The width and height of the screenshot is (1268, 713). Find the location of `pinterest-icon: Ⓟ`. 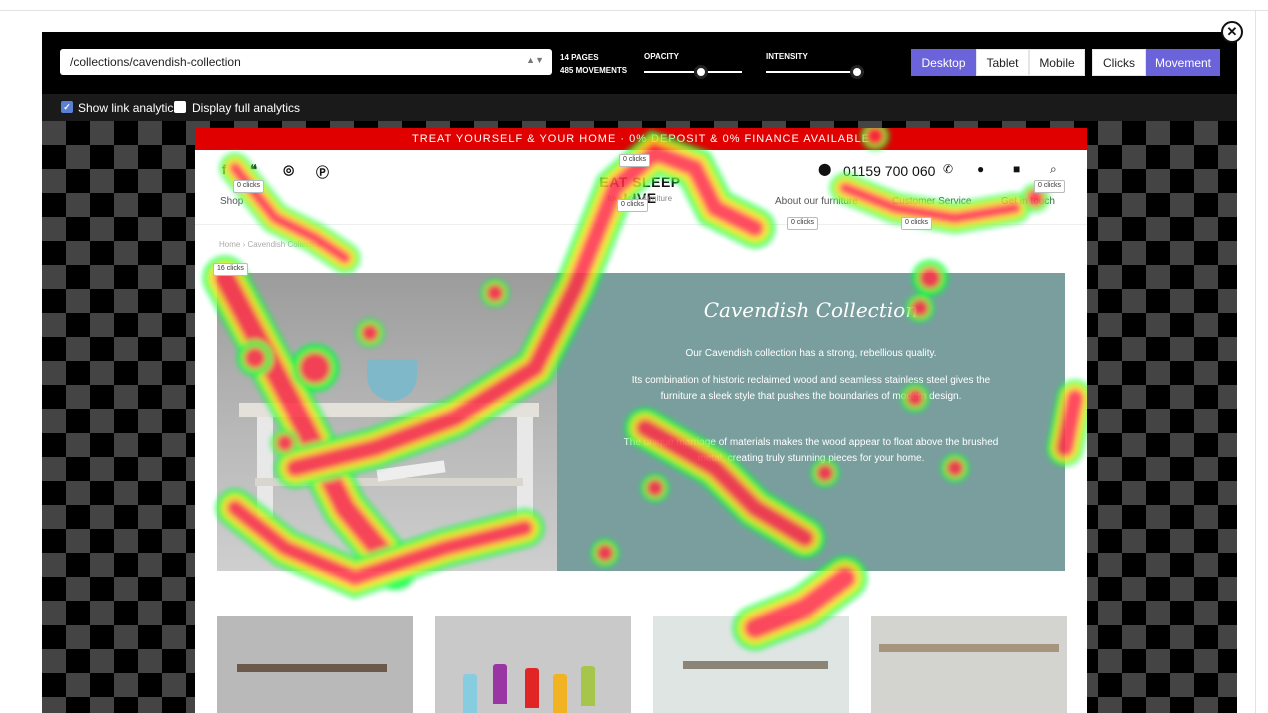

pinterest-icon: Ⓟ is located at coordinates (322, 171).